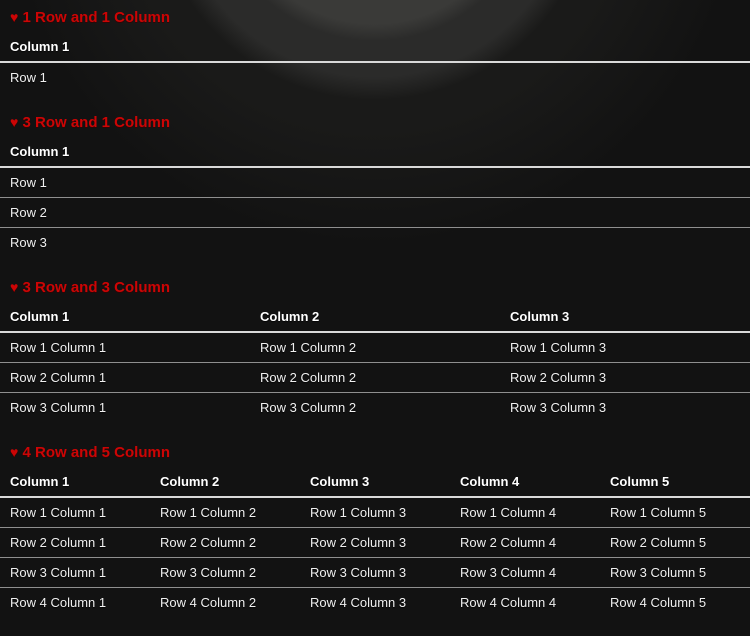 This screenshot has width=750, height=636. What do you see at coordinates (96, 17) in the screenshot?
I see `section-title: 1 Row and 1 Column` at bounding box center [96, 17].